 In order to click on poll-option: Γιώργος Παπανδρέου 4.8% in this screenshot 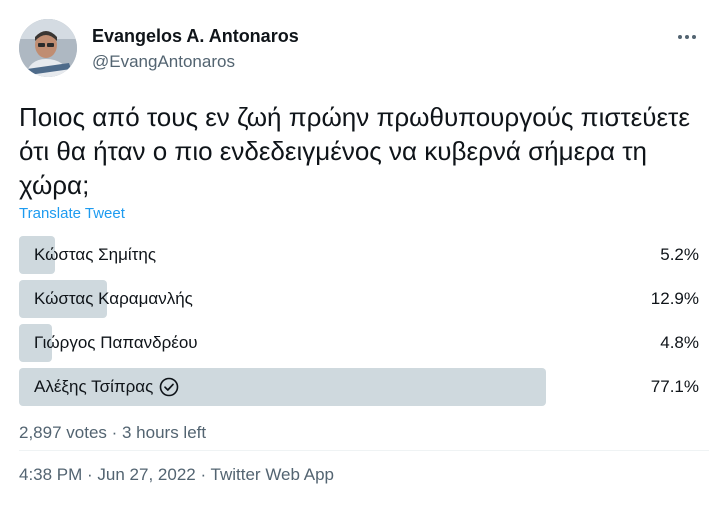, I will do `click(361, 343)`.